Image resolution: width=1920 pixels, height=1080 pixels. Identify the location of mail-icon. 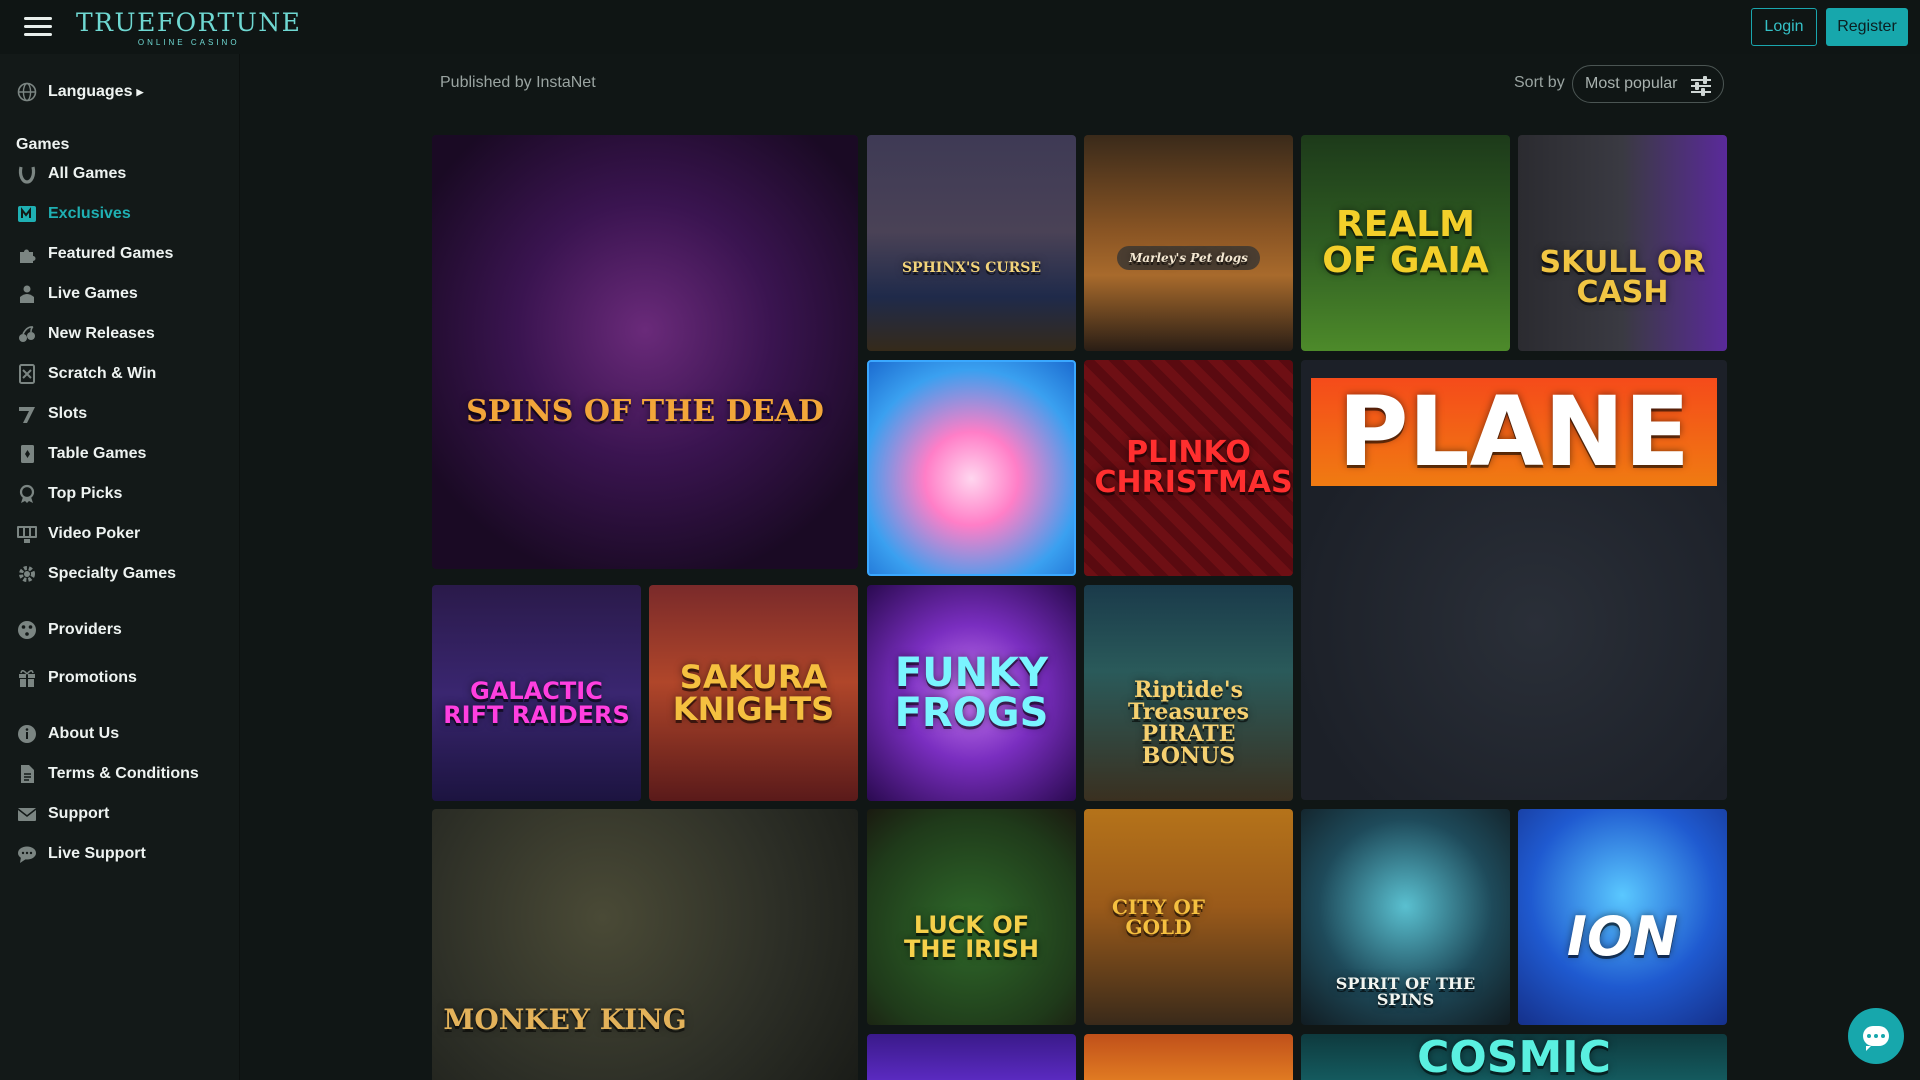
(27, 814).